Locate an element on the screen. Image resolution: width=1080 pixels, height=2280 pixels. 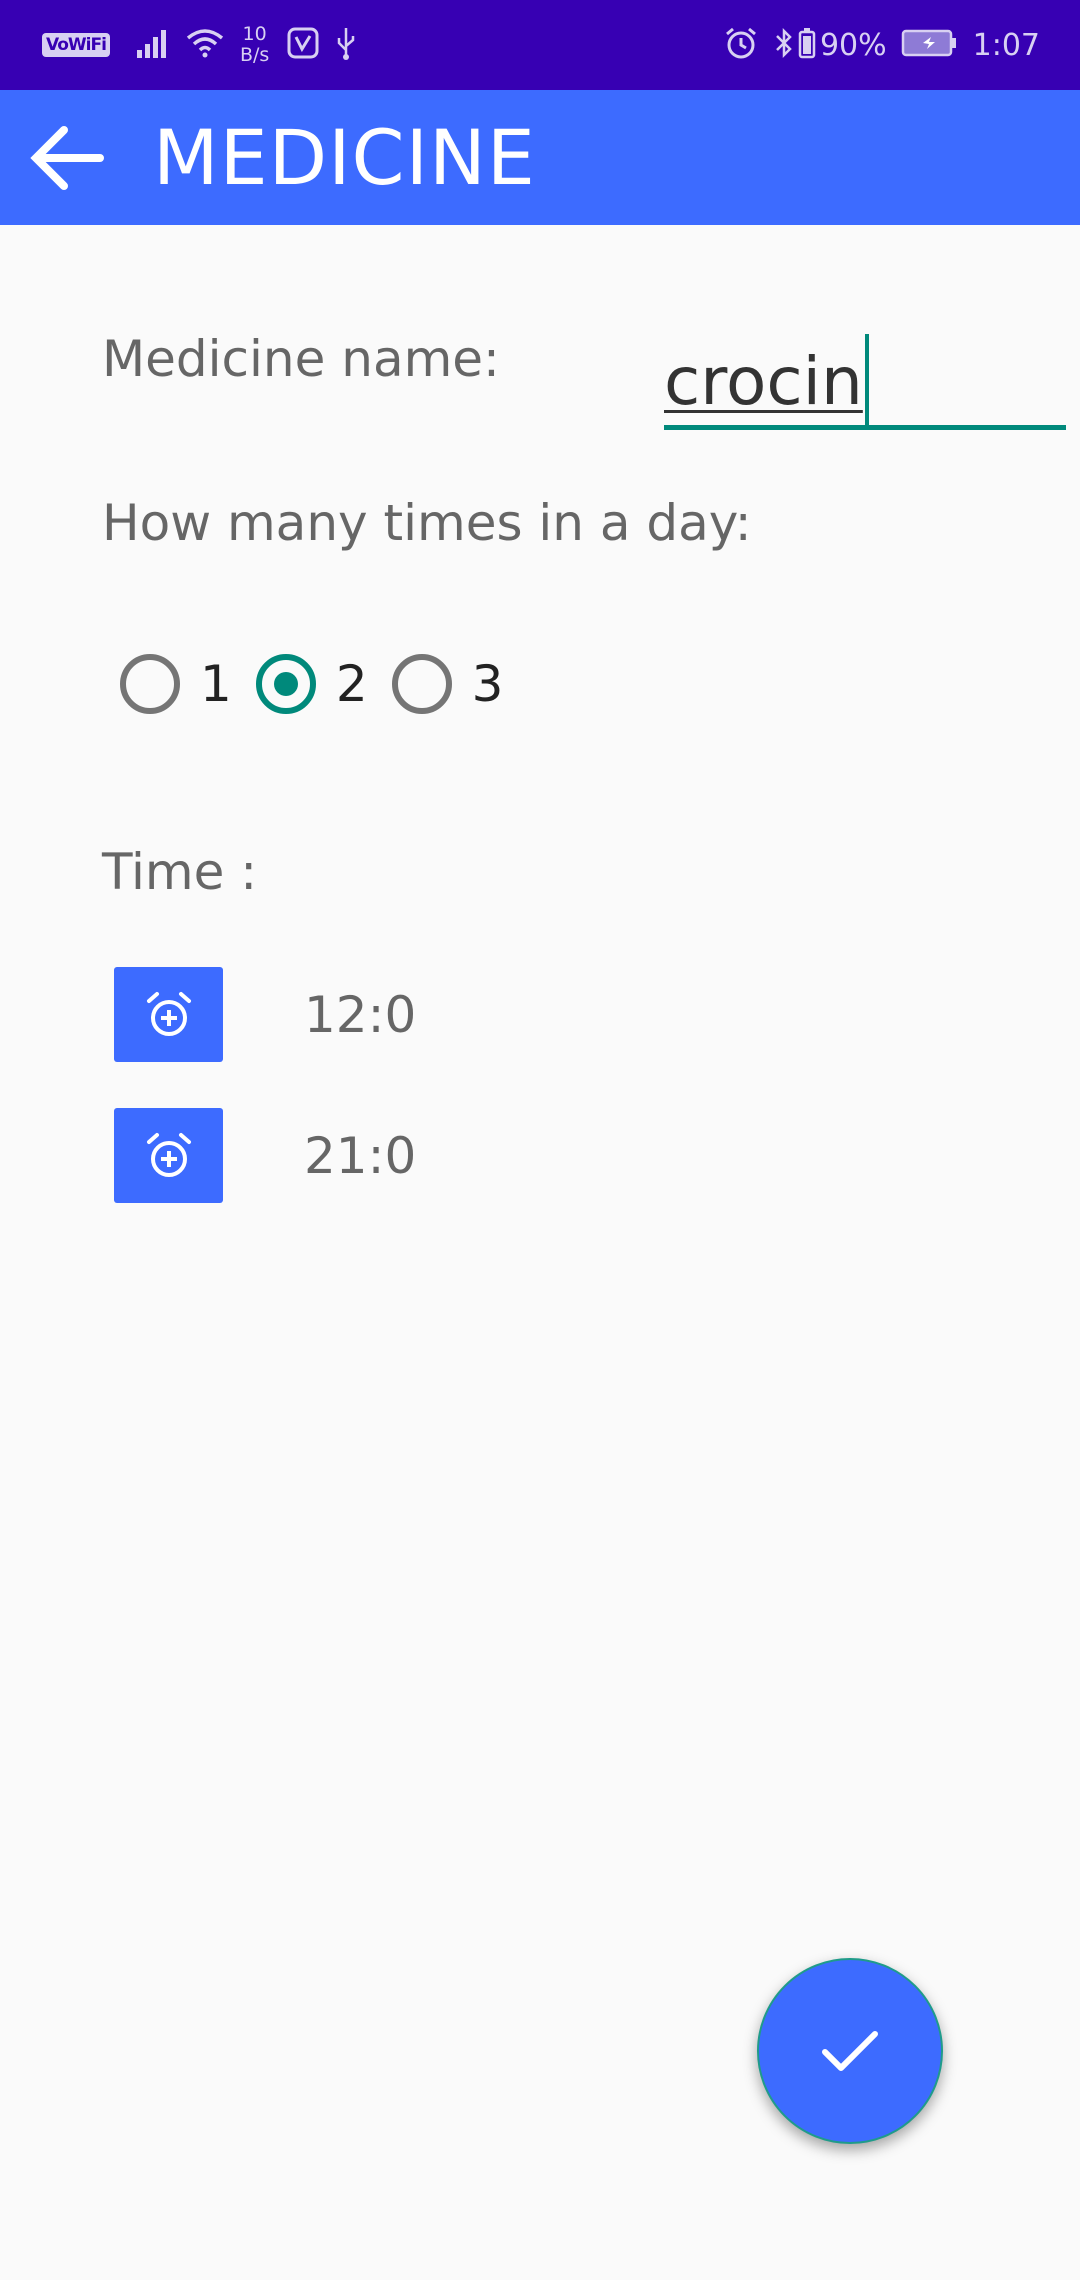
radio-option-2: 2 is located at coordinates (311, 684).